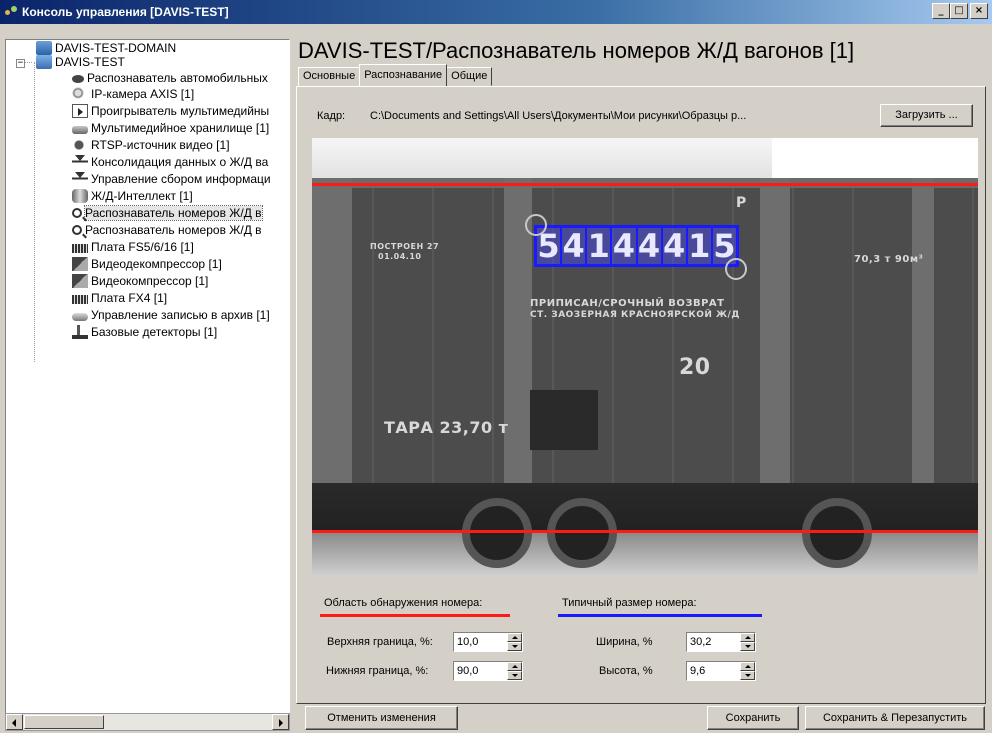  I want to click on tree-item-label: Распознаватель автомобильных, so click(177, 78).